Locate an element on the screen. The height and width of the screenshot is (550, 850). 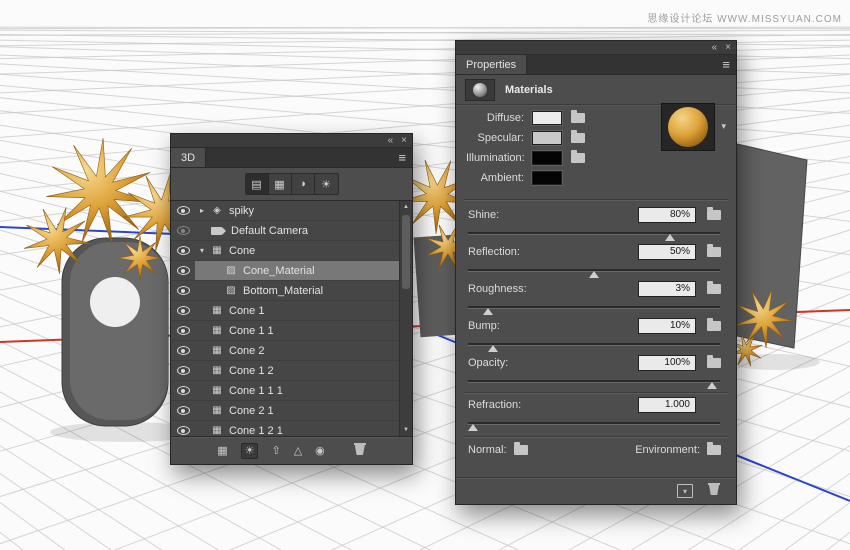
layer-row-cone-2-1: ▦ Cone 2 1 is located at coordinates (291, 411).